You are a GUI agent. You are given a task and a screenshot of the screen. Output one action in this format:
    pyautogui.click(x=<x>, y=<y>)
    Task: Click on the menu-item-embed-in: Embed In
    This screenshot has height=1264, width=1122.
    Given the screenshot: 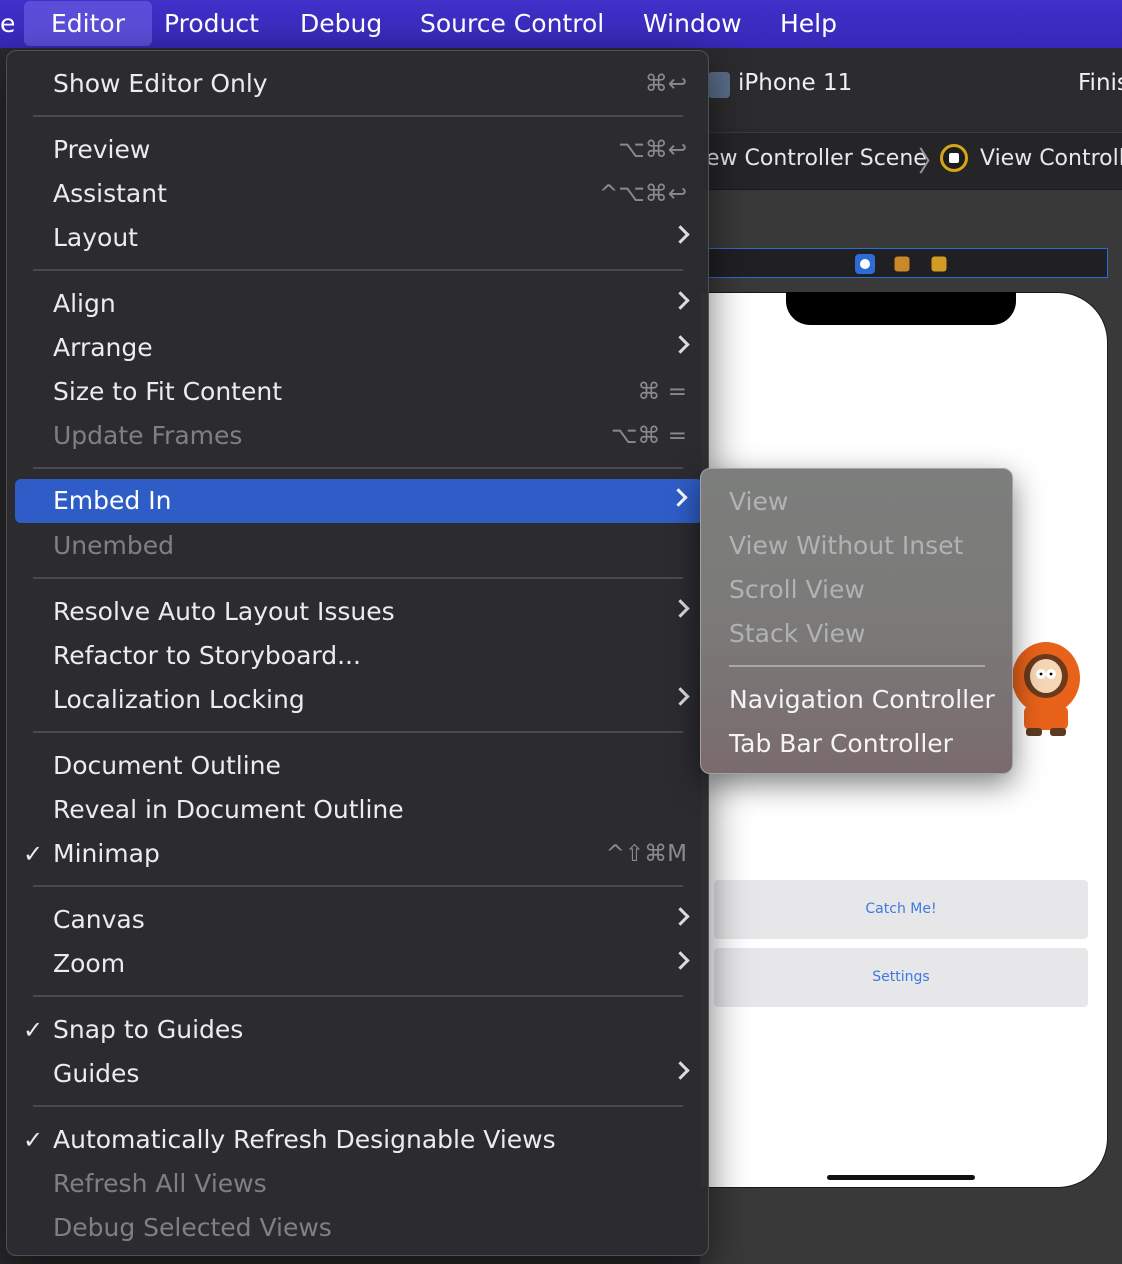 What is the action you would take?
    pyautogui.click(x=359, y=501)
    